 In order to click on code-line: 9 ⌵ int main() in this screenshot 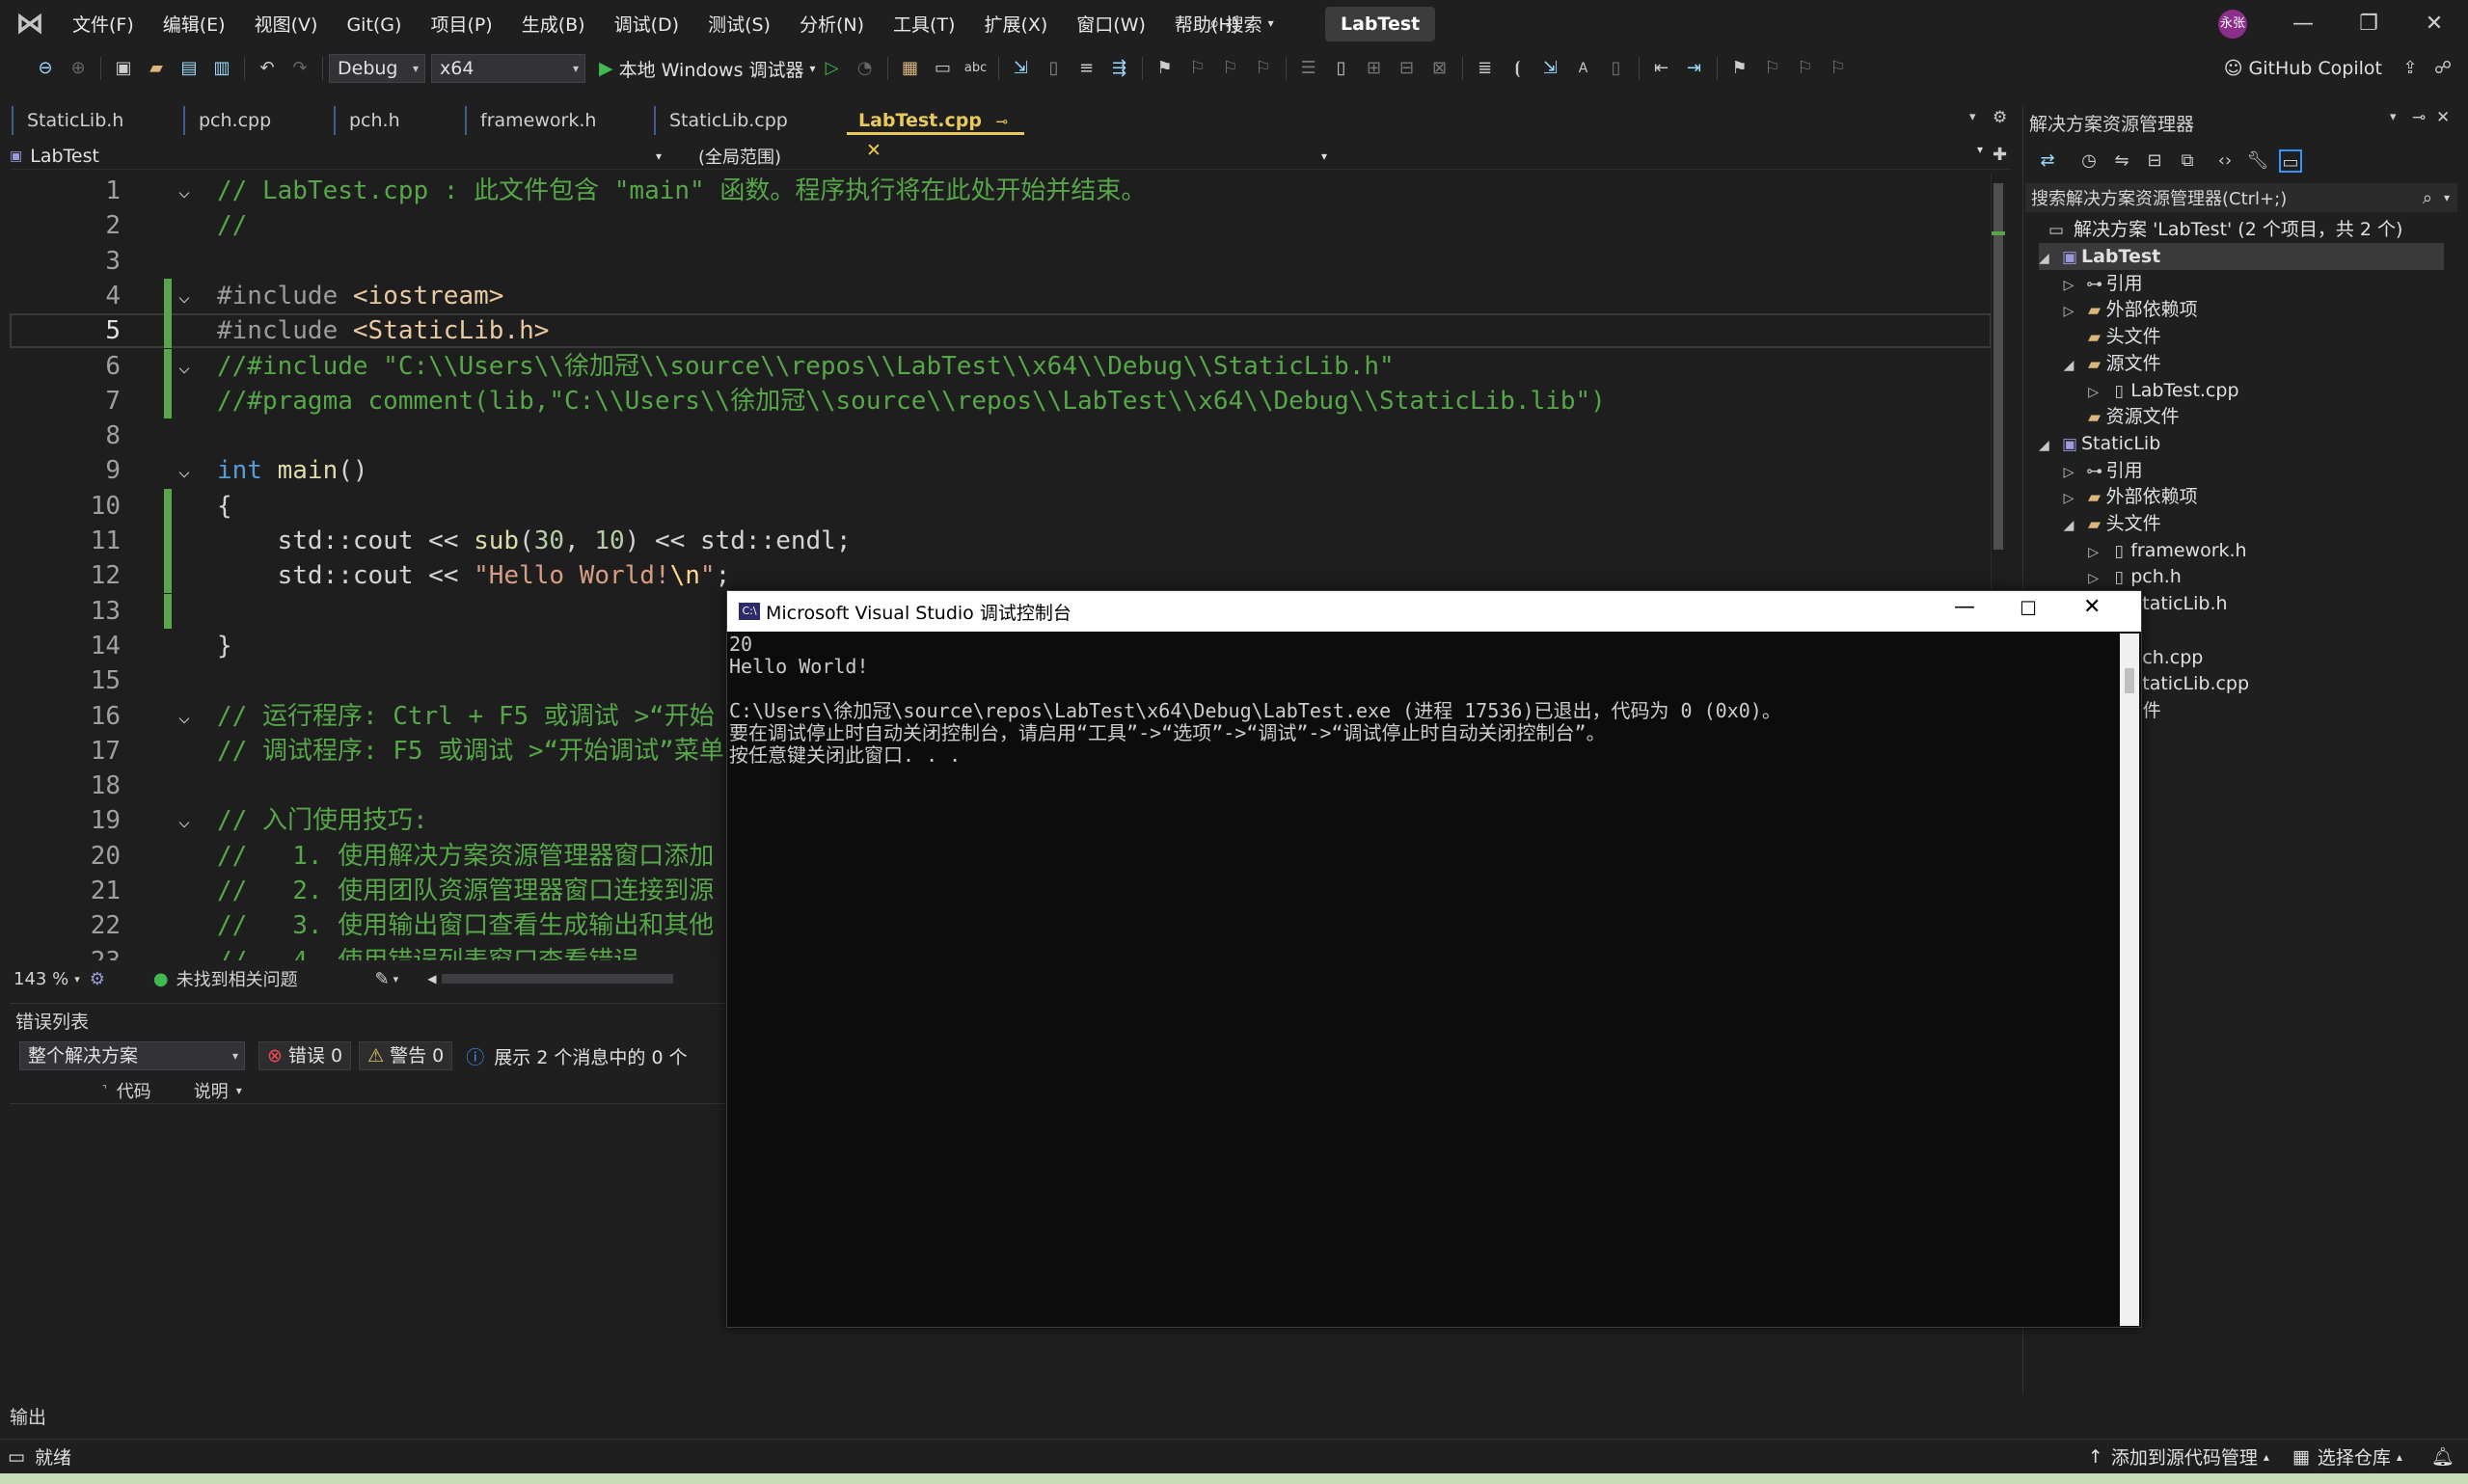, I will do `click(1001, 470)`.